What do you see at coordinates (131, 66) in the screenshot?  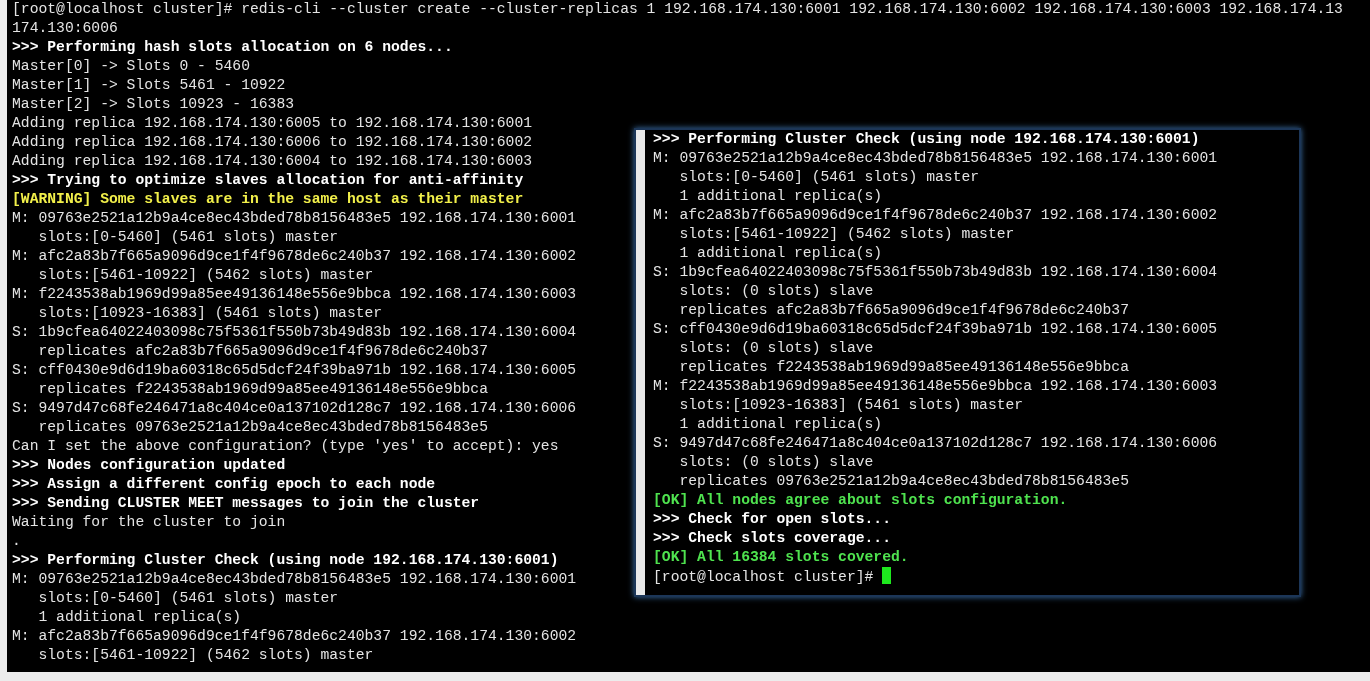 I see `terminal-line: Master[0] -> Slots 0 - 5460` at bounding box center [131, 66].